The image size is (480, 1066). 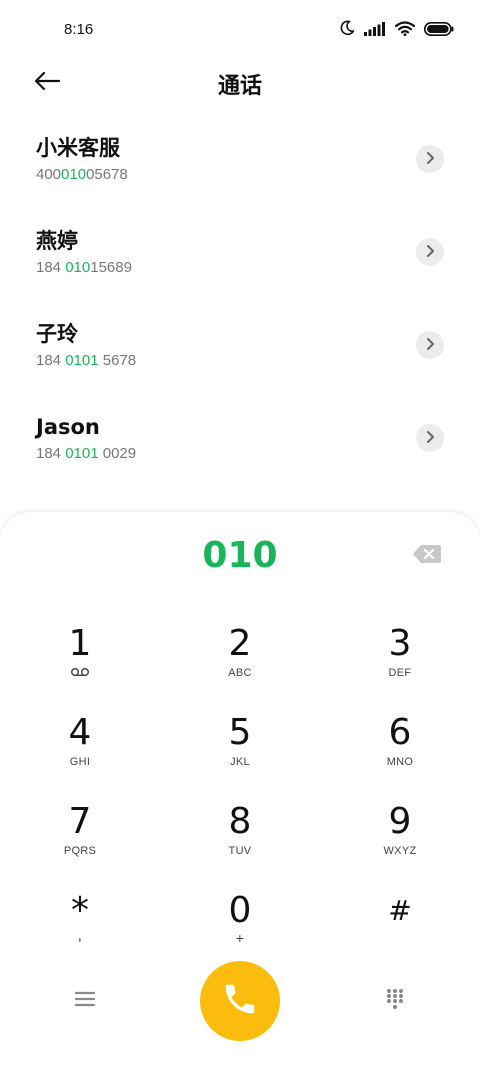 I want to click on wifi-icon, so click(x=405, y=30).